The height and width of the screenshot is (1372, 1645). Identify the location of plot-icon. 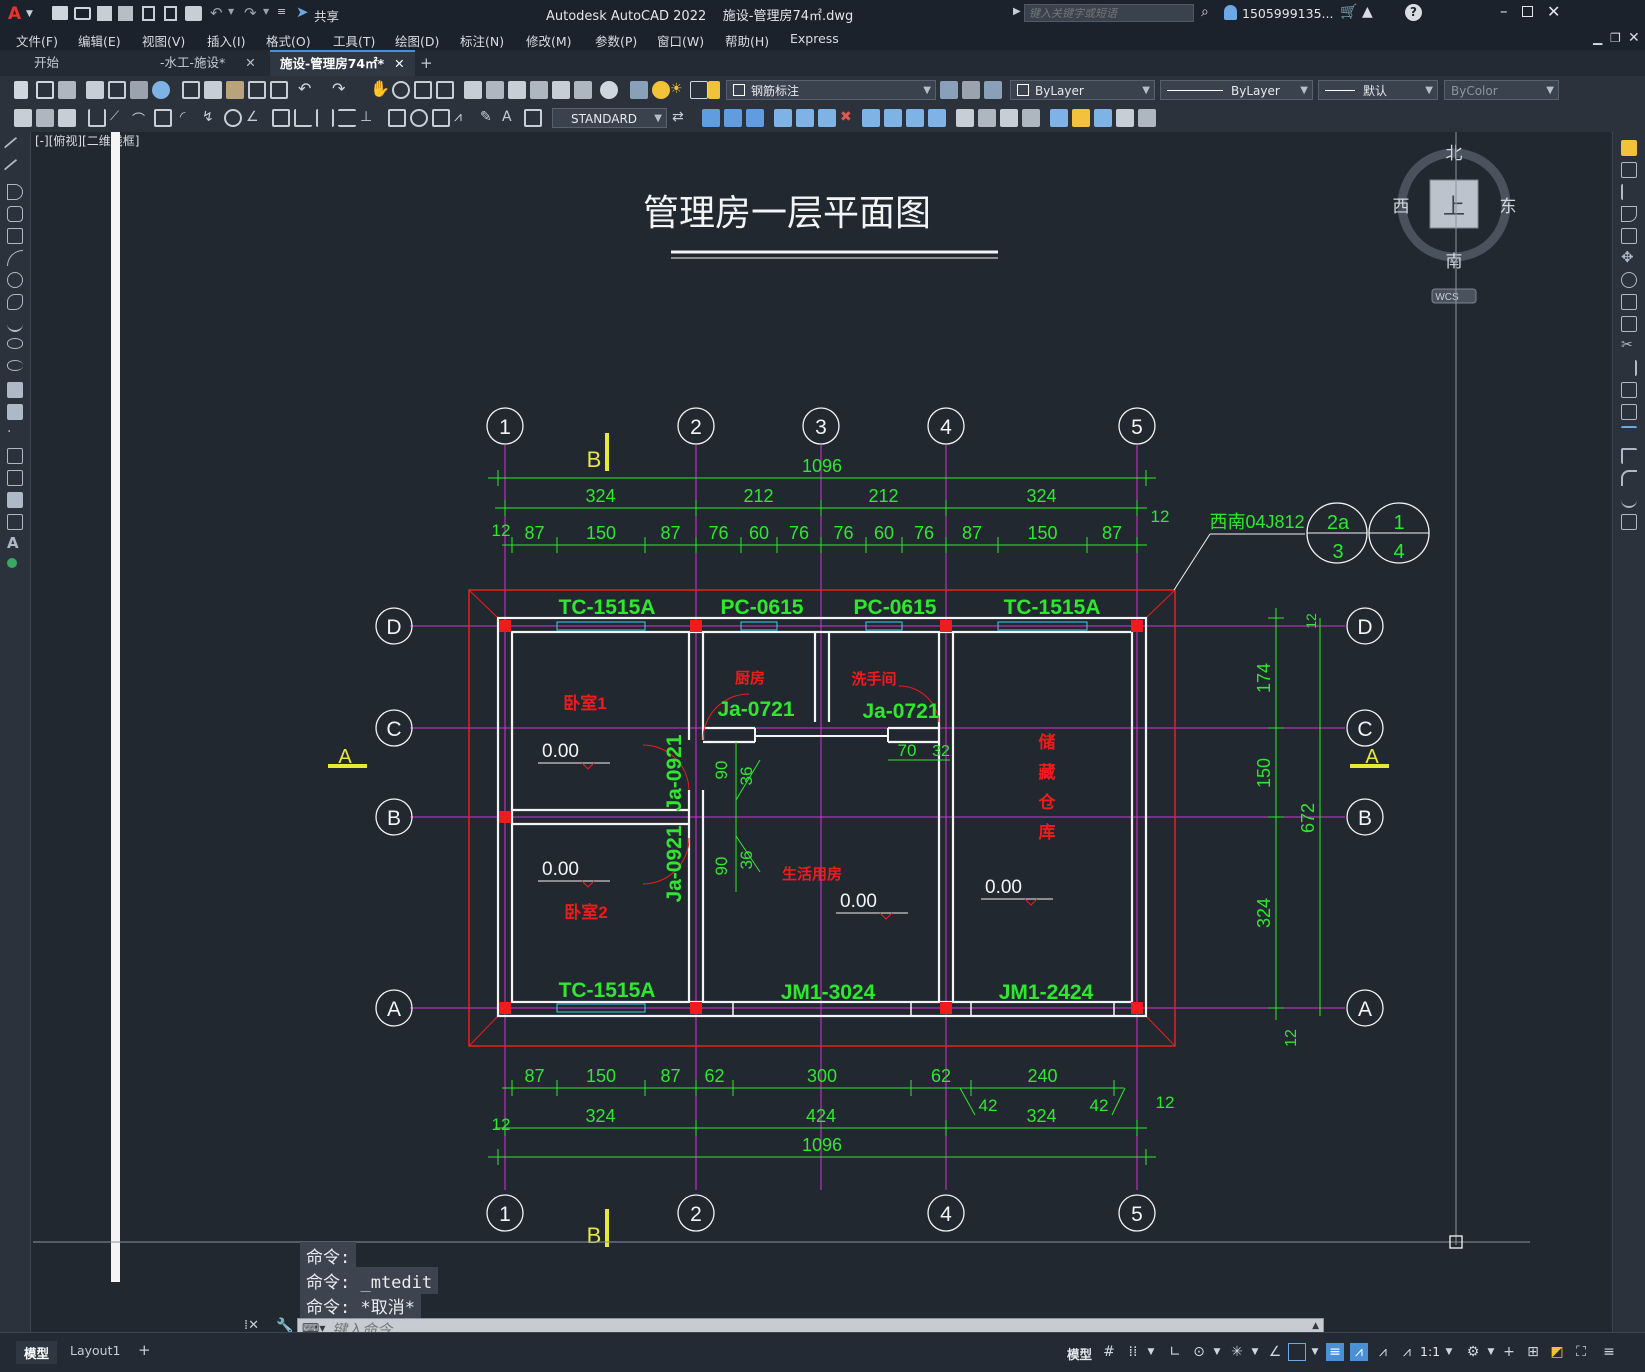
(193, 13).